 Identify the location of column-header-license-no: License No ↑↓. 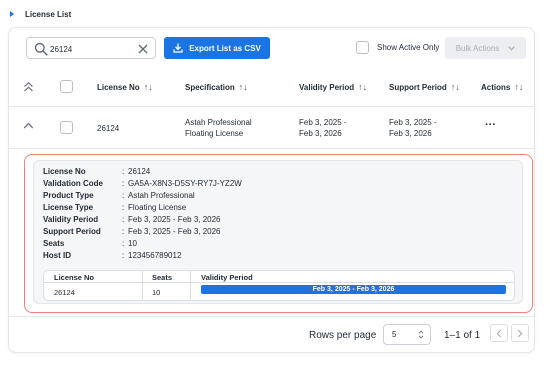
(125, 87).